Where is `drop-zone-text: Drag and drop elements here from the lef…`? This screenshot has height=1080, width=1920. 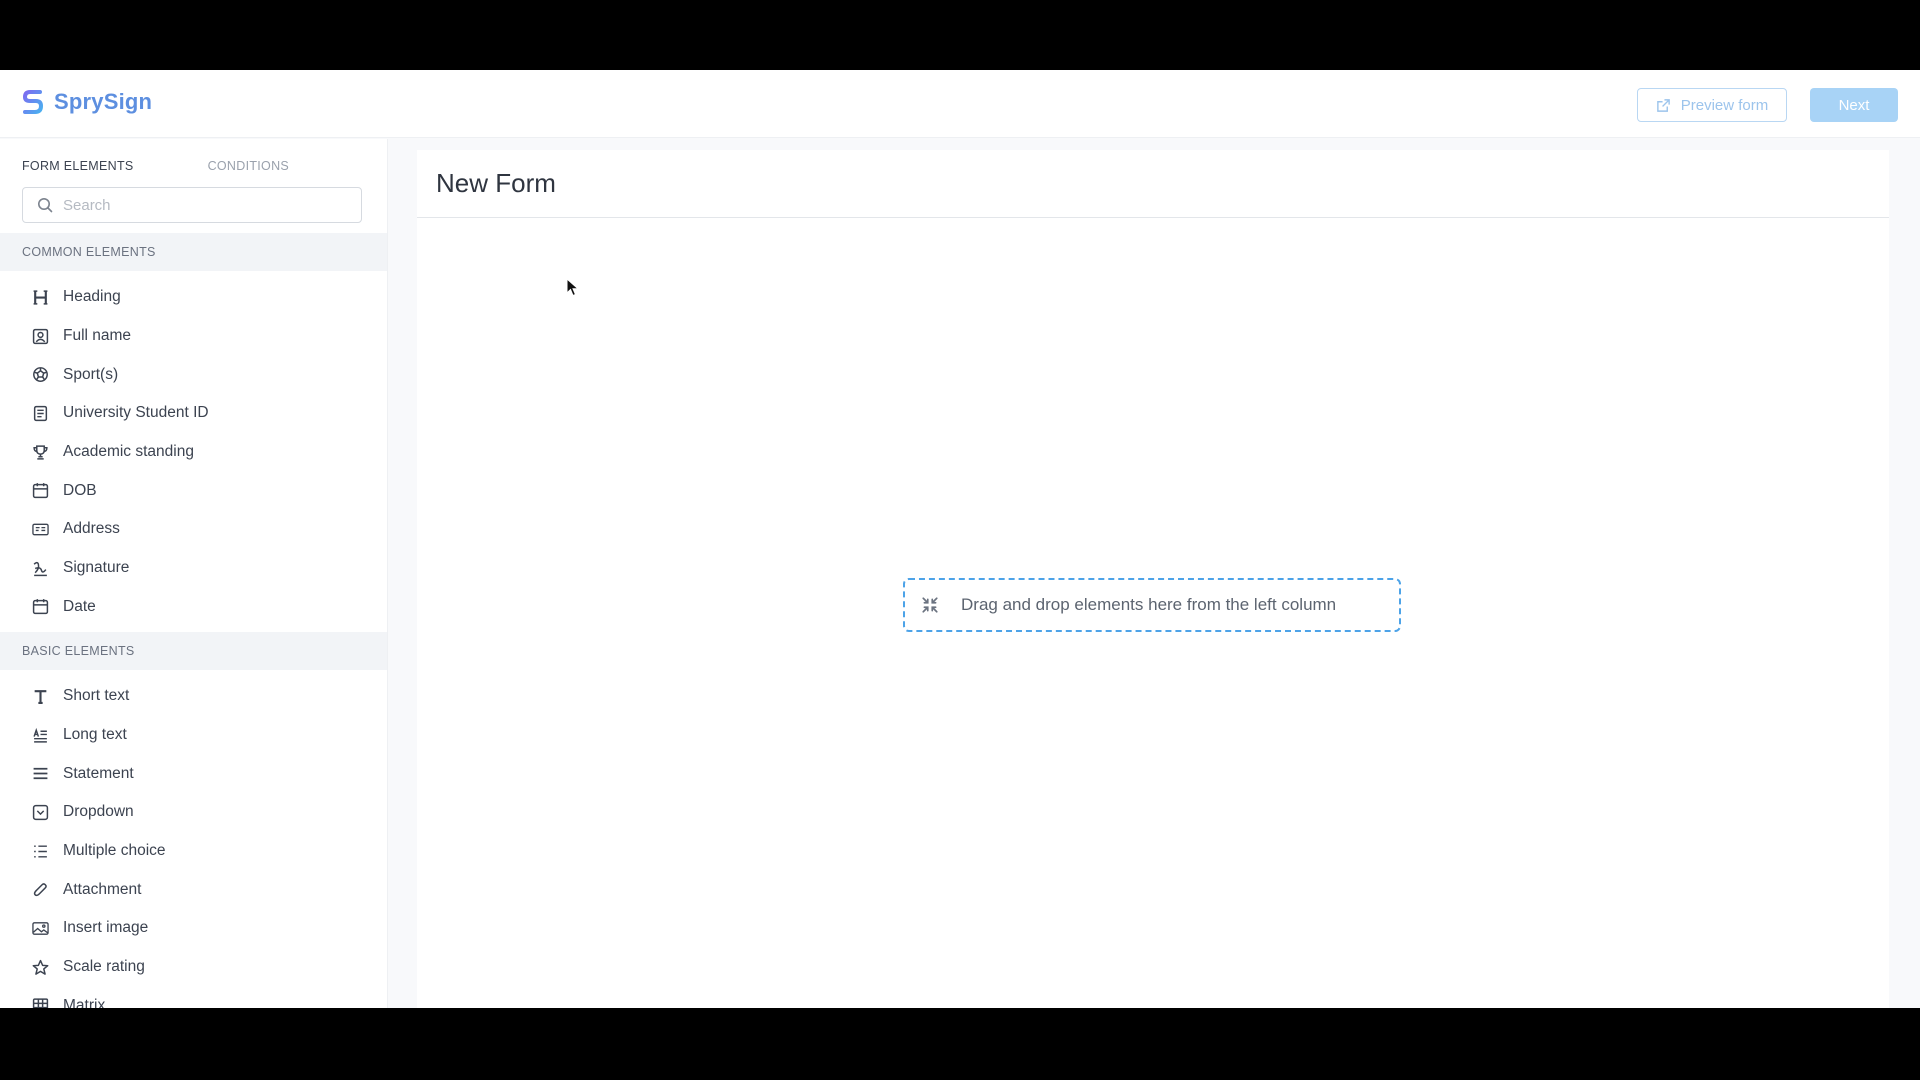
drop-zone-text: Drag and drop elements here from the lef… is located at coordinates (1149, 604).